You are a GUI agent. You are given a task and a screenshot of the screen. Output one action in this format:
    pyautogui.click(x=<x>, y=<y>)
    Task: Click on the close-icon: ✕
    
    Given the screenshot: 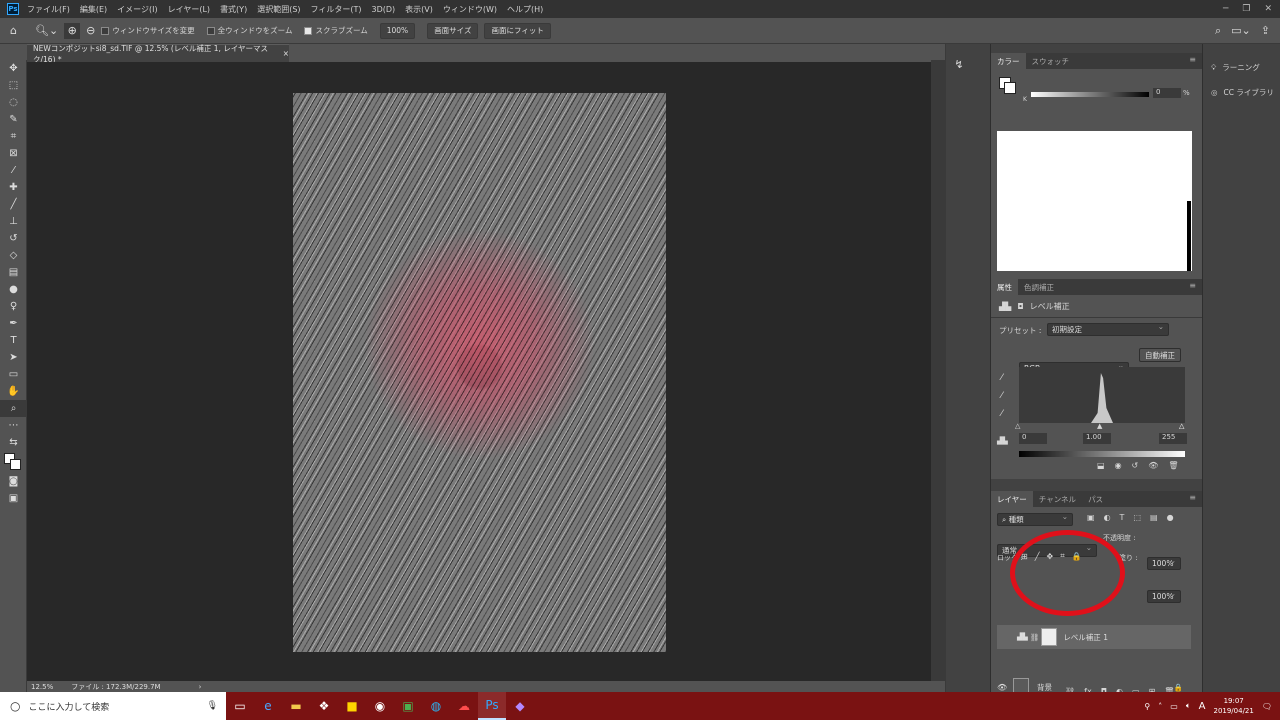 What is the action you would take?
    pyautogui.click(x=1268, y=9)
    